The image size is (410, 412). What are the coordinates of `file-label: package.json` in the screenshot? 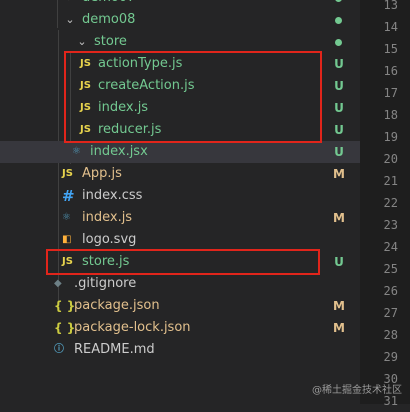 It's located at (117, 305).